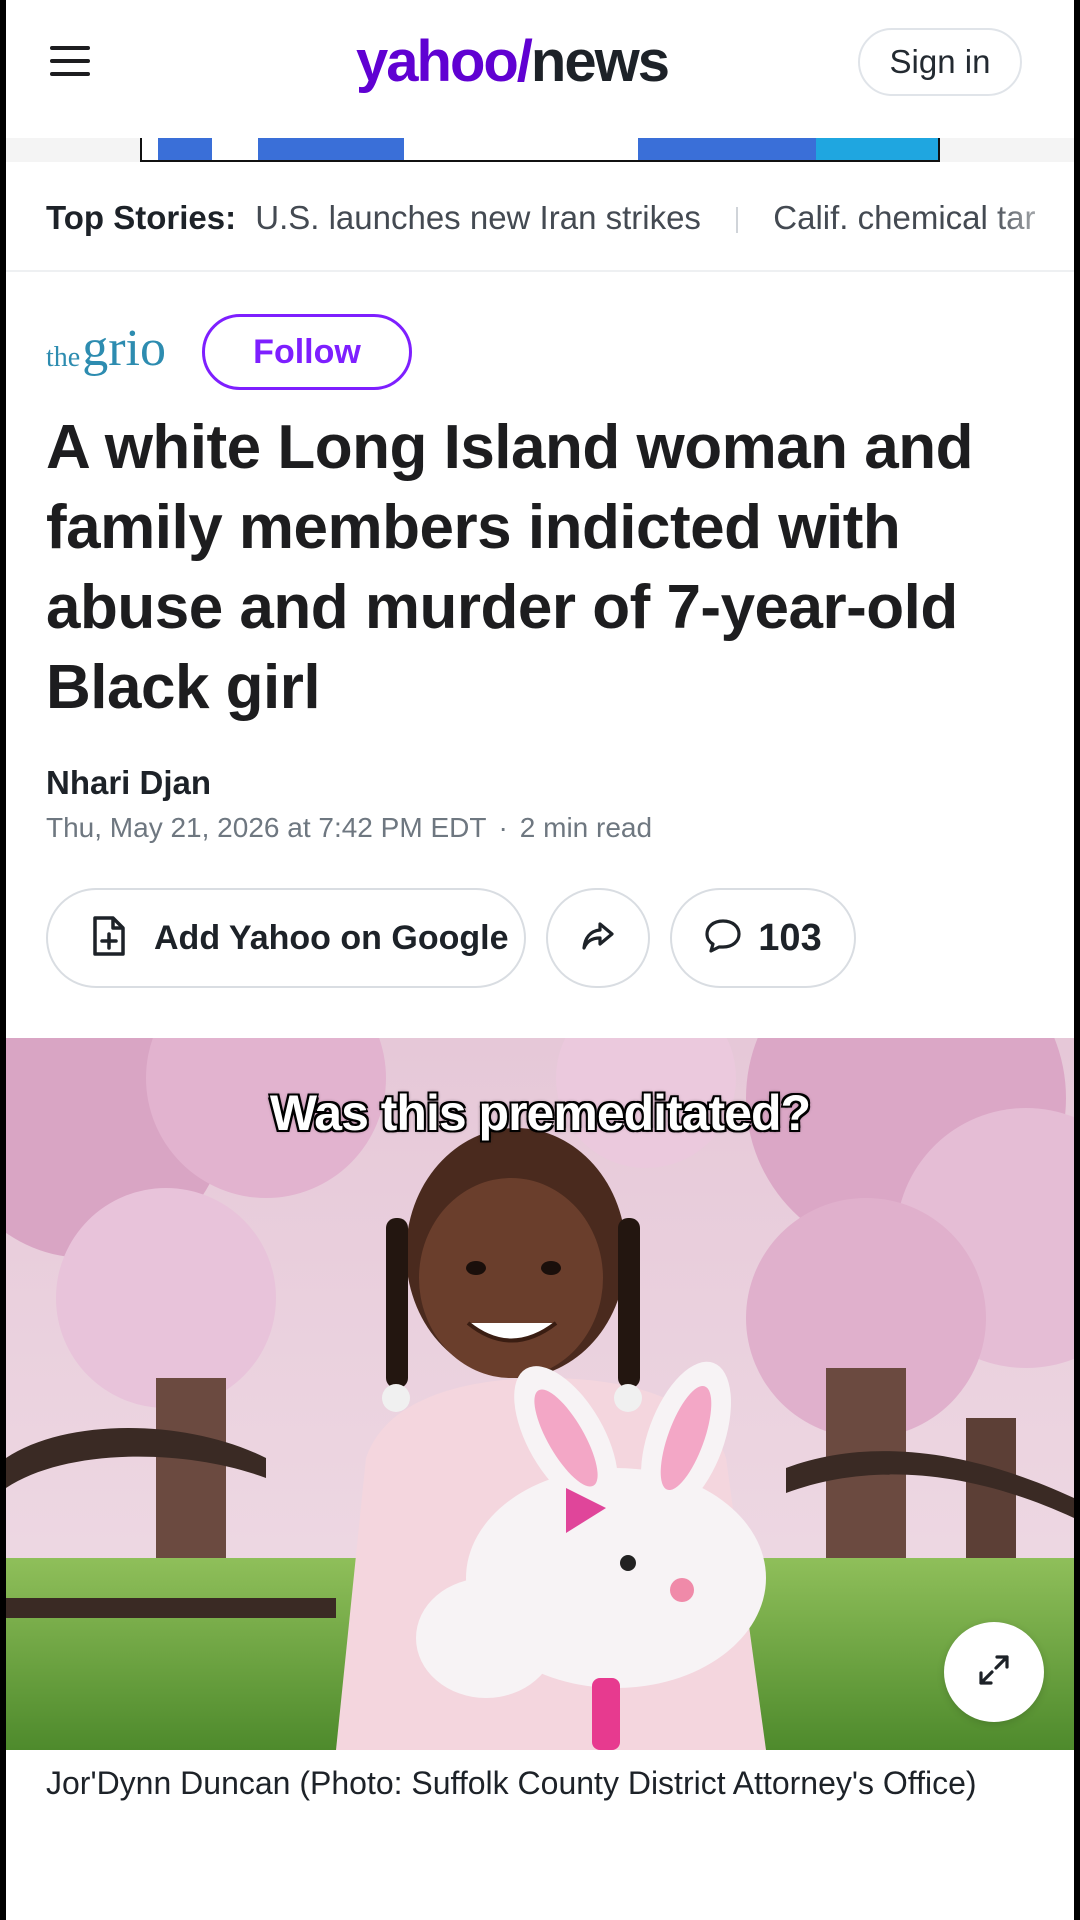 This screenshot has width=1080, height=1920. Describe the element at coordinates (586, 827) in the screenshot. I see `read-time: 2 min read` at that location.